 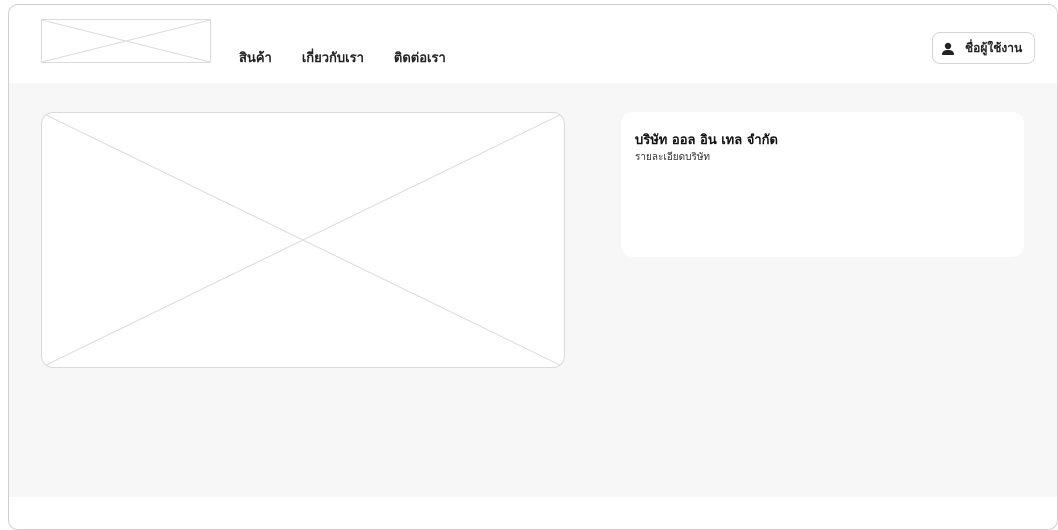 I want to click on company-name: บริษัท ออล อิน เทล จำกัด, so click(x=706, y=140).